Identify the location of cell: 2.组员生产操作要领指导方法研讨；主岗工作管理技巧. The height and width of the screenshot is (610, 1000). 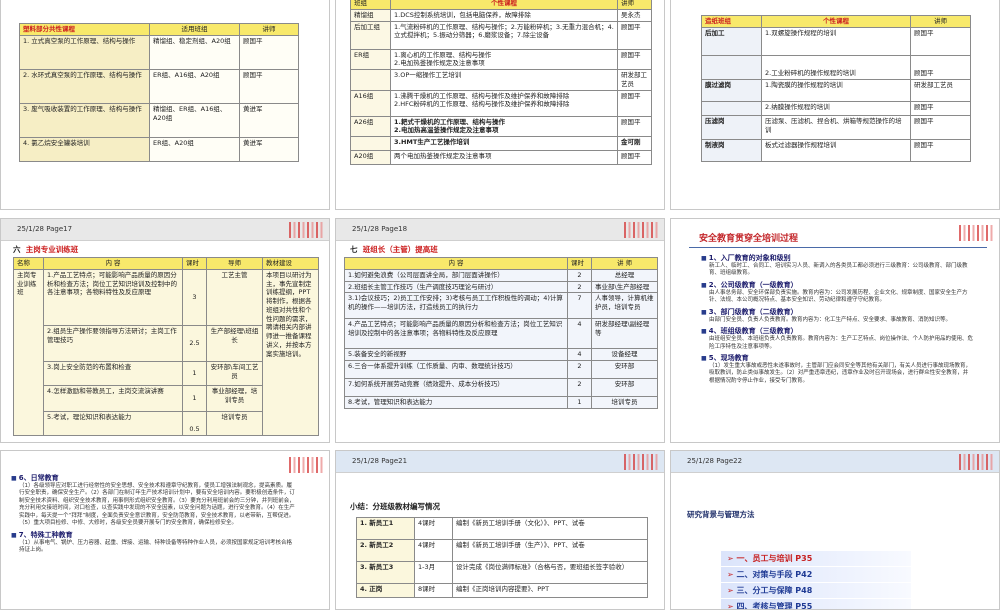
(113, 343).